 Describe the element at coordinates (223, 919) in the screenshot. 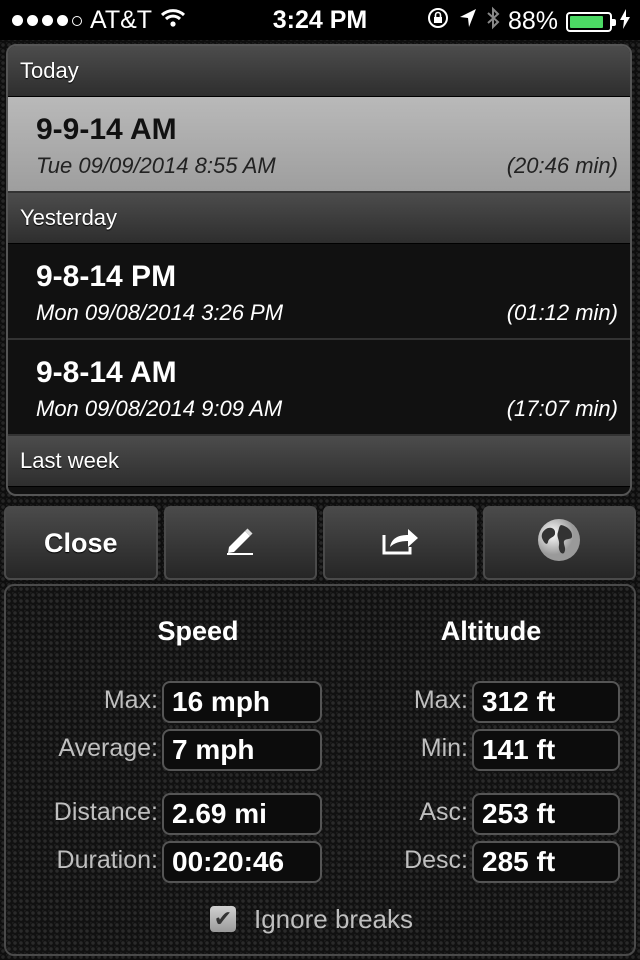

I see `ignore-breaks-checkbox: ✔` at that location.